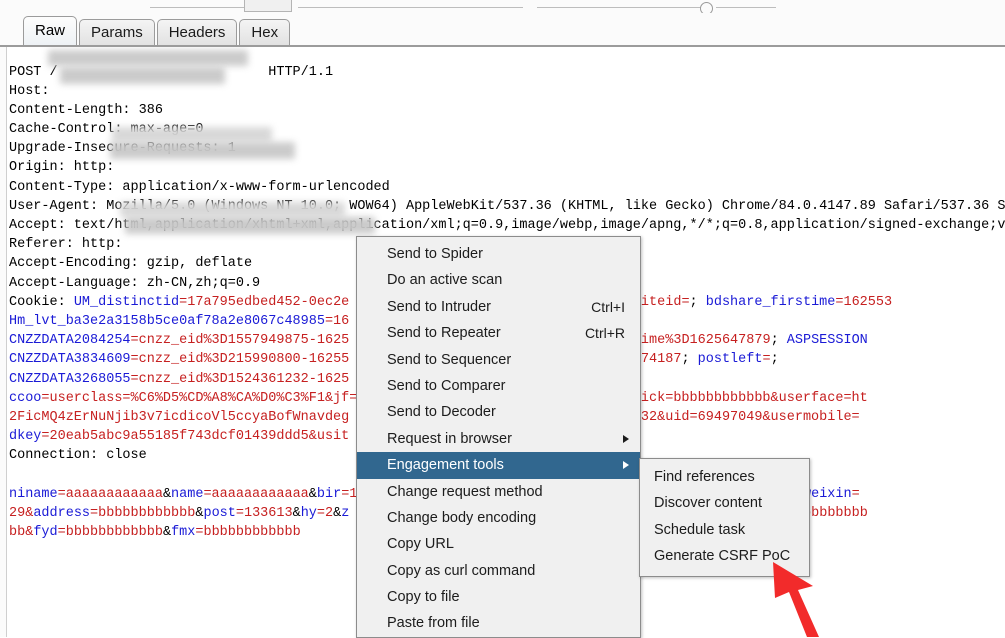  What do you see at coordinates (439, 306) in the screenshot?
I see `menu-item-label: Send to Intruder` at bounding box center [439, 306].